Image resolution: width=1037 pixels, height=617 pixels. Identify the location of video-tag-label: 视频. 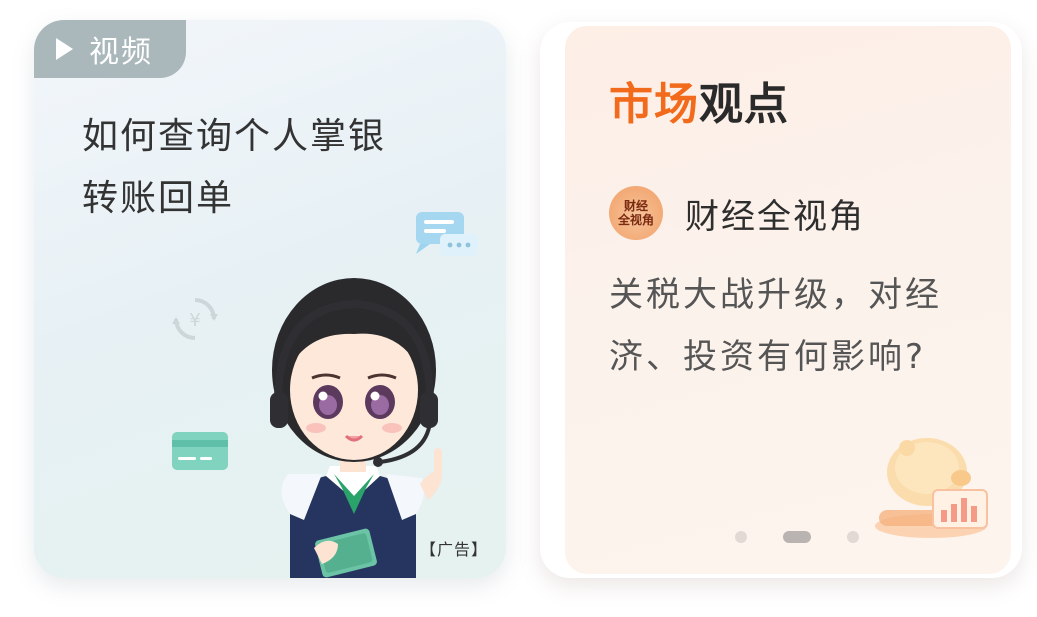
(121, 52).